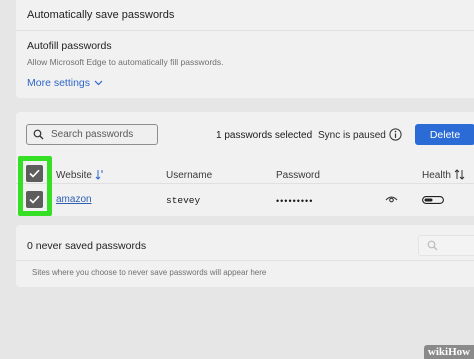  I want to click on health-header-label: Health, so click(436, 175).